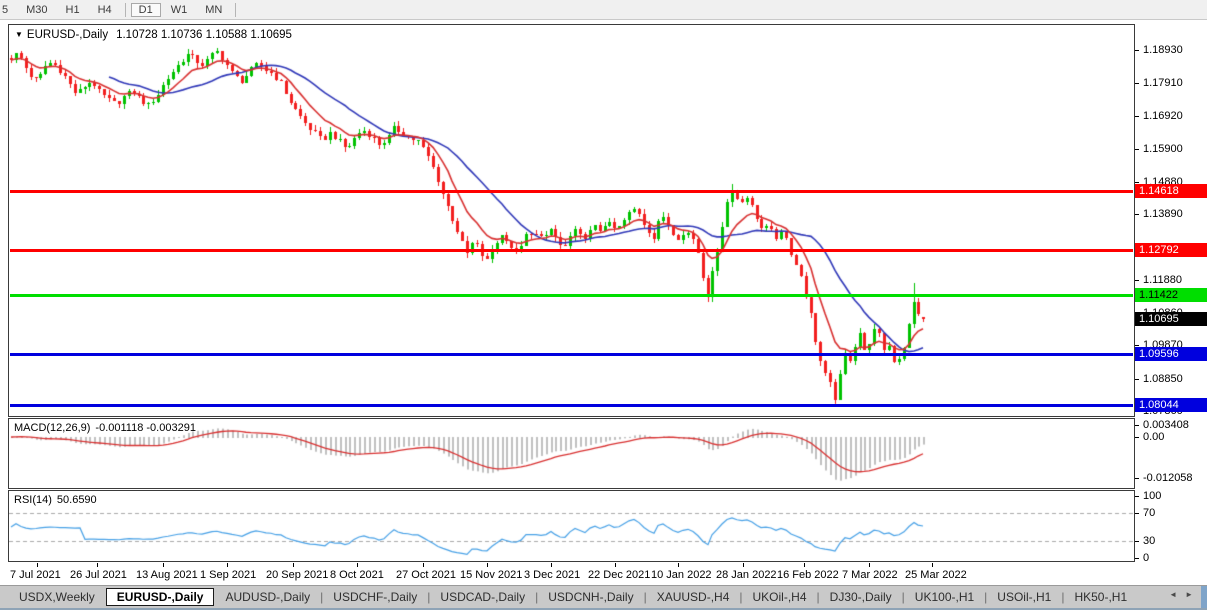  What do you see at coordinates (33, 500) in the screenshot?
I see `rsi-name: RSI(14)` at bounding box center [33, 500].